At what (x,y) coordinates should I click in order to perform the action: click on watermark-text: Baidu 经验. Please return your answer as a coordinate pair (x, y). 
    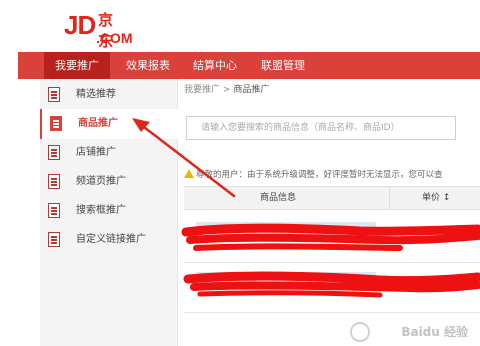
    Looking at the image, I should click on (434, 332).